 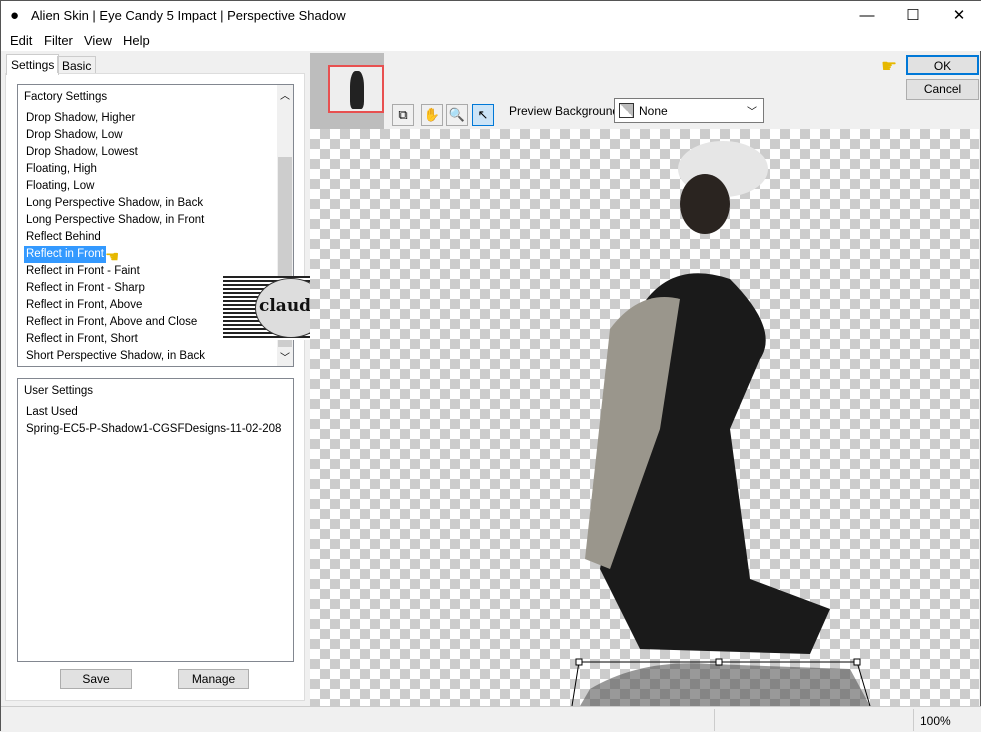 I want to click on list-item: Reflect in Front, Short, so click(x=82, y=339).